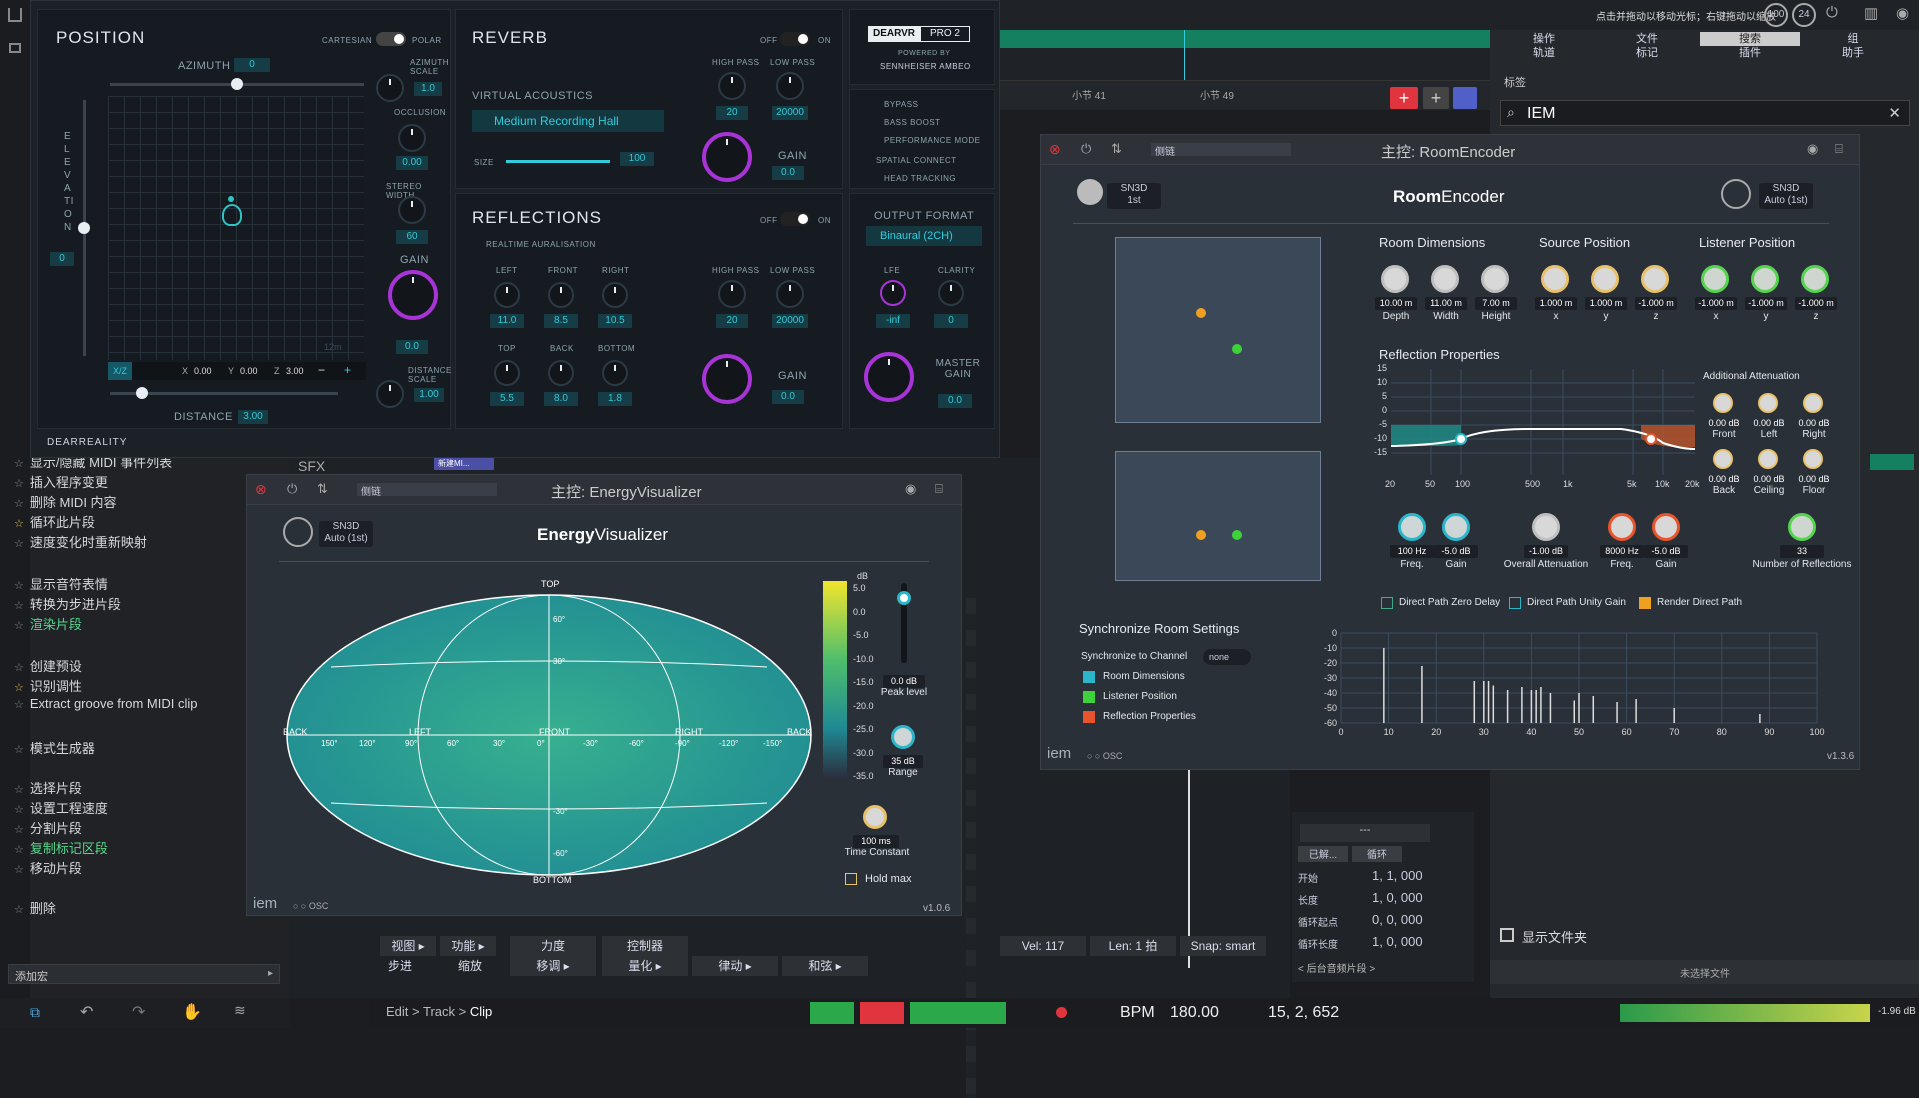 This screenshot has height=1098, width=1919. Describe the element at coordinates (901, 104) in the screenshot. I see `bypass-option: BYPASS` at that location.